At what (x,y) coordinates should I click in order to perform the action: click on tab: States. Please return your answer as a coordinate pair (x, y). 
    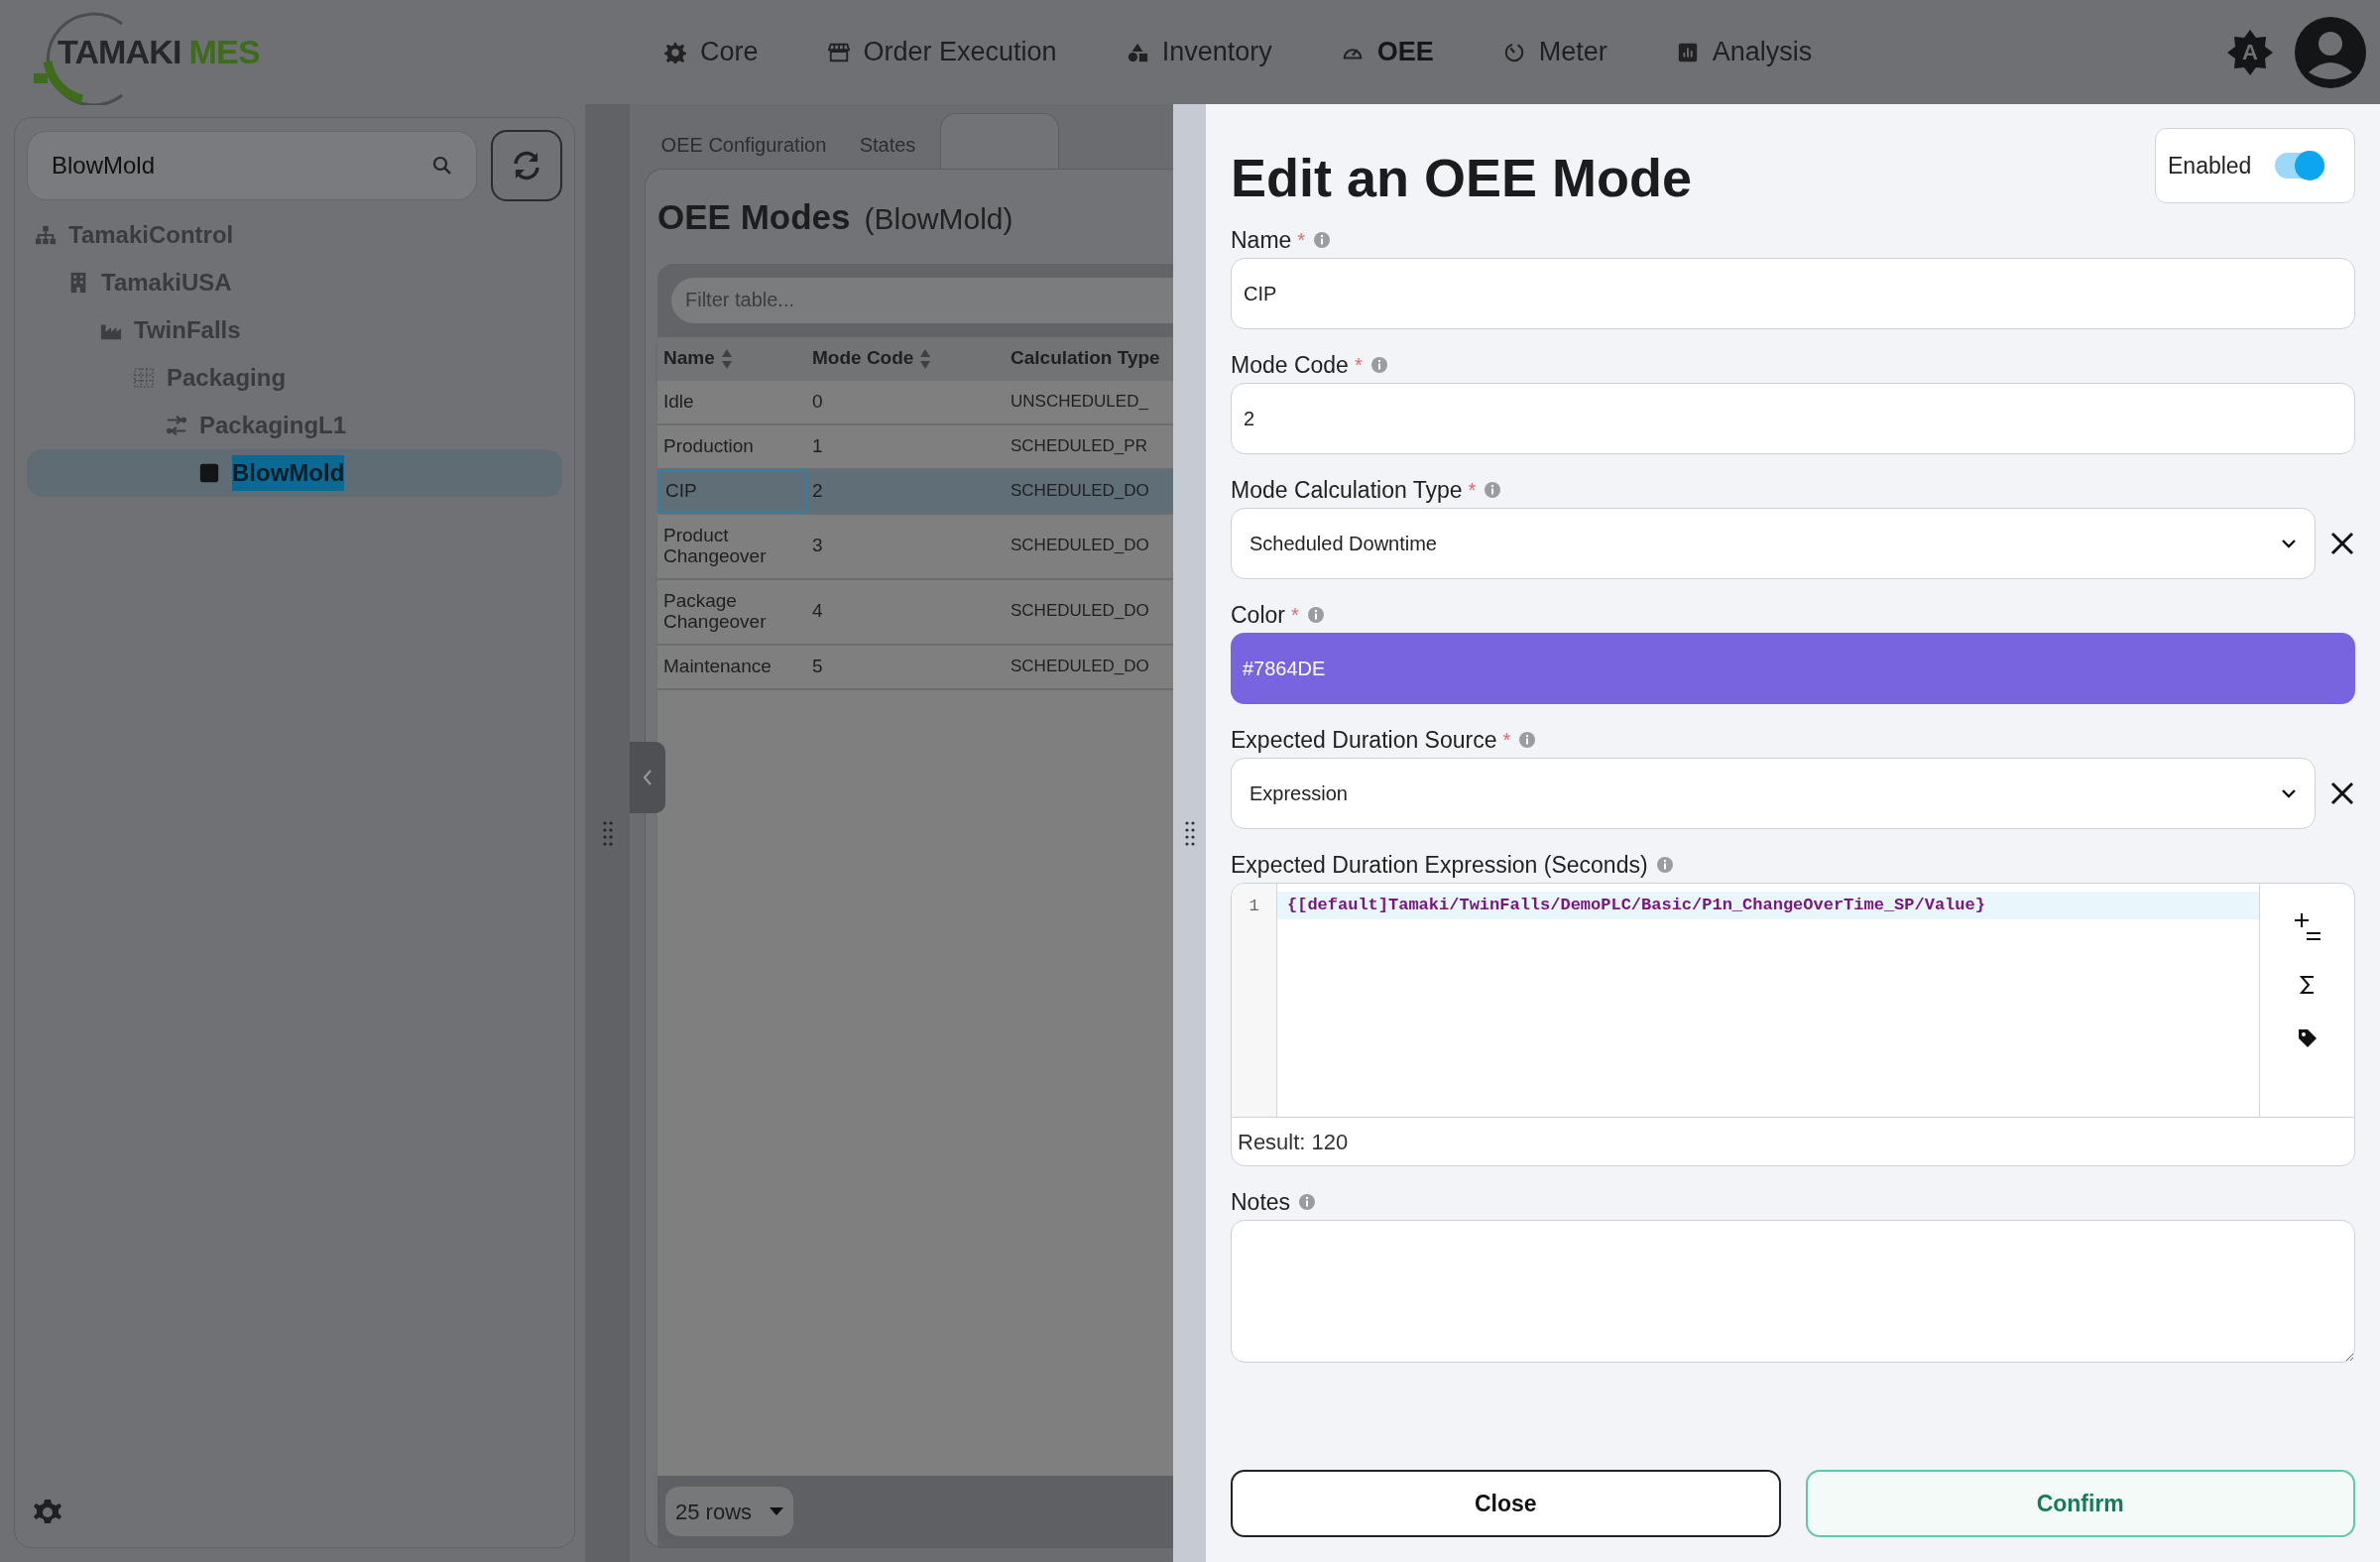
    Looking at the image, I should click on (887, 145).